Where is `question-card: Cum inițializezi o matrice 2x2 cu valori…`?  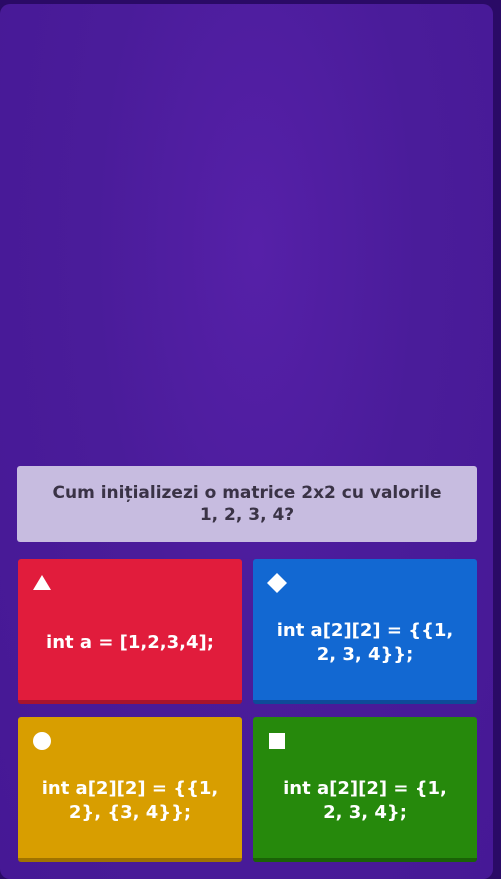
question-card: Cum inițializezi o matrice 2x2 cu valori… is located at coordinates (247, 504).